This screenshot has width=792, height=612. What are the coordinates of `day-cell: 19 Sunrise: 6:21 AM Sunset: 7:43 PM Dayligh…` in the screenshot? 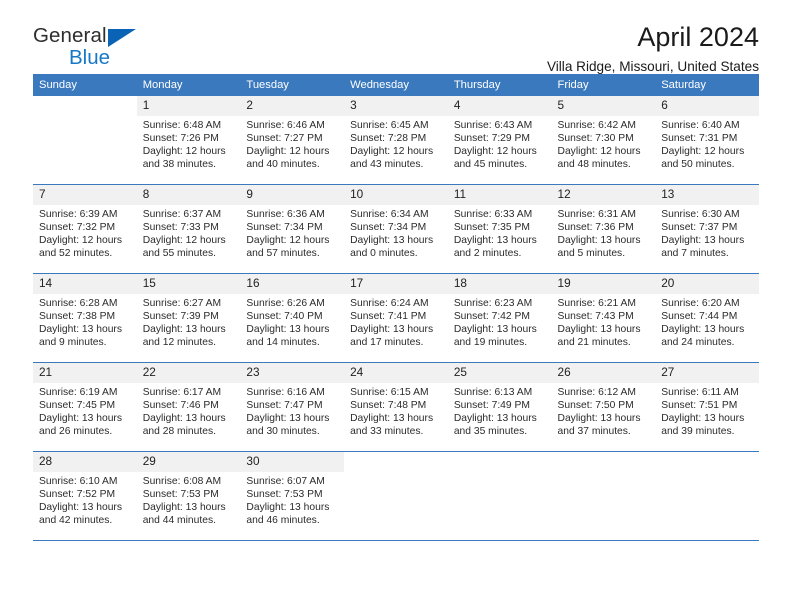 It's located at (603, 318).